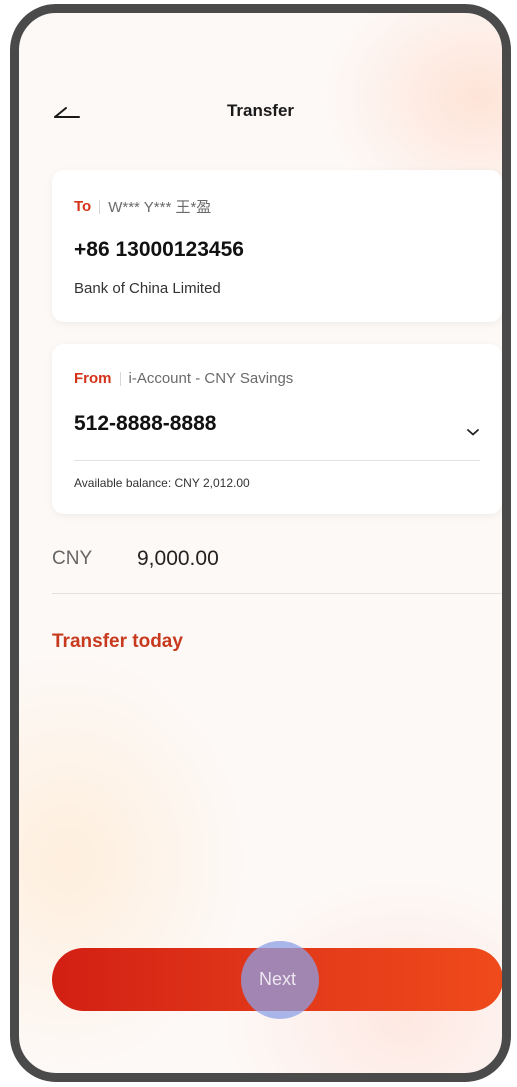 The height and width of the screenshot is (1087, 517). I want to click on amount-divider, so click(277, 593).